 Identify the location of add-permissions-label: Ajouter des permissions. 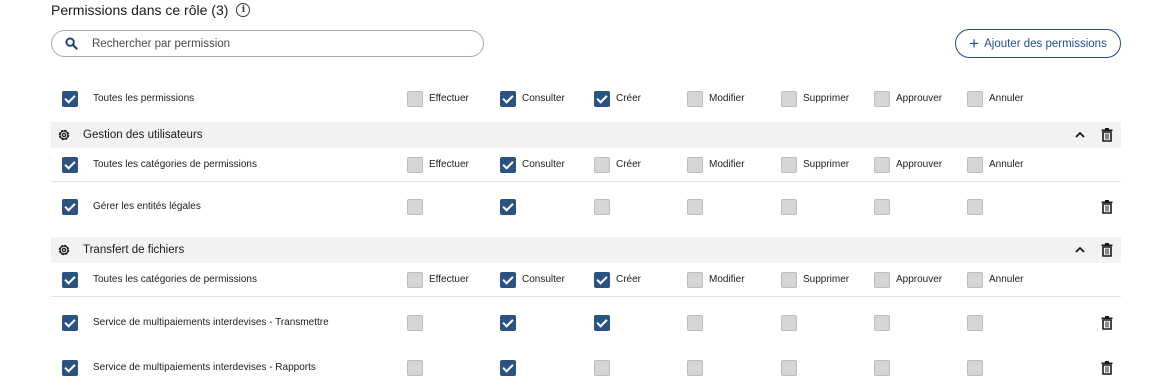
(1045, 43).